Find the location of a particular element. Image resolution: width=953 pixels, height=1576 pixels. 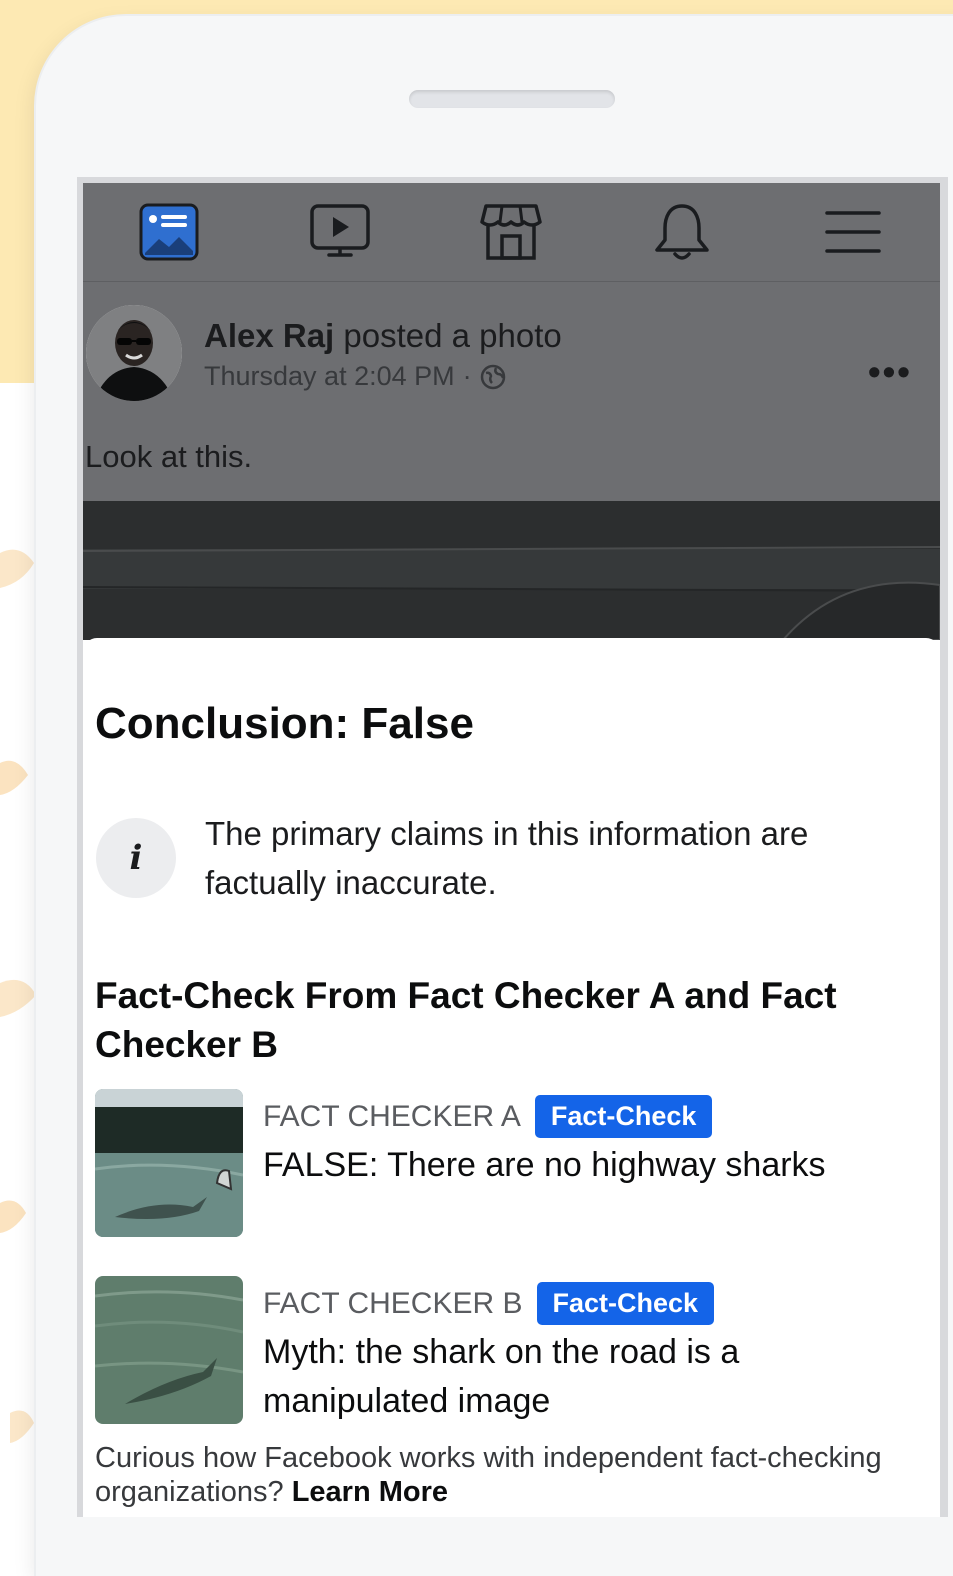

globe-icon is located at coordinates (492, 376).